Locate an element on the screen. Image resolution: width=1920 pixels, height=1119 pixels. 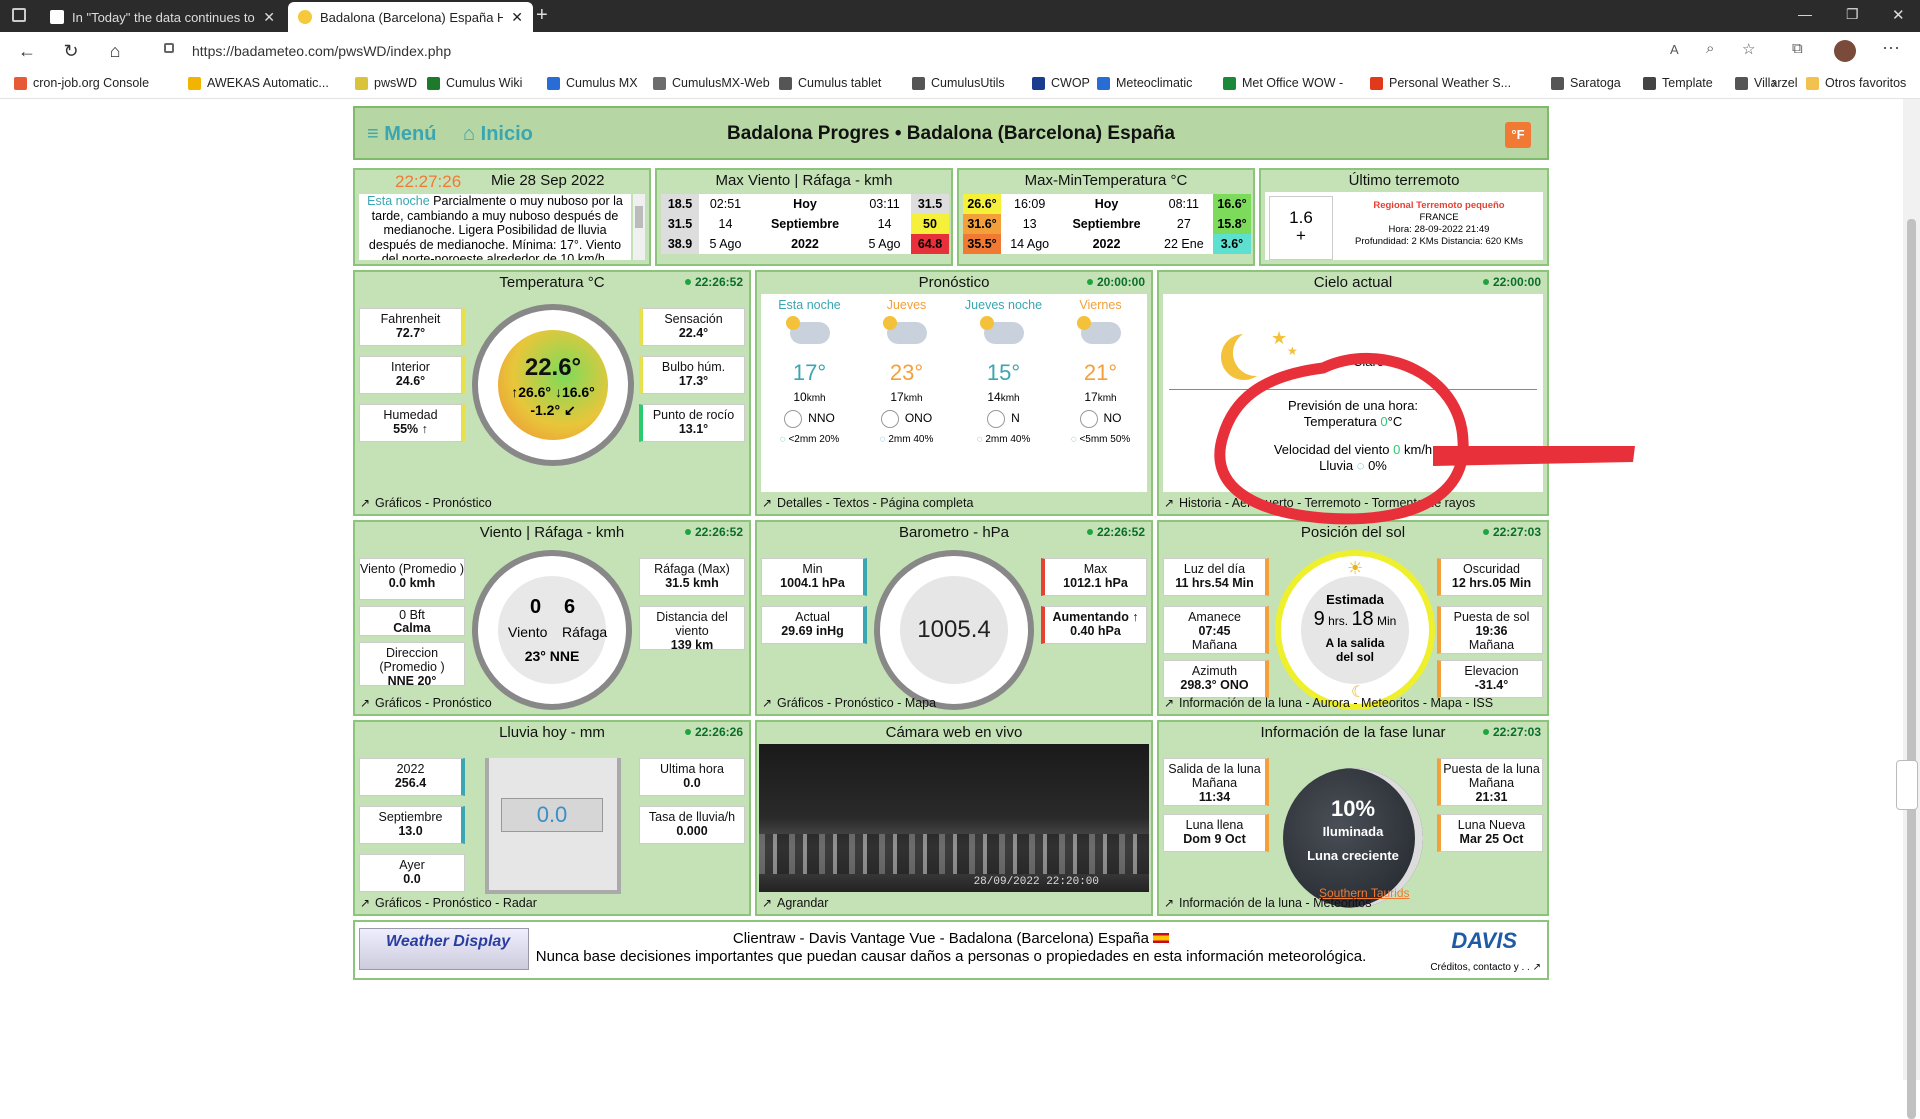
table-row: 18.5 02:51 Hoy 03:11 31.5 is located at coordinates (805, 204).